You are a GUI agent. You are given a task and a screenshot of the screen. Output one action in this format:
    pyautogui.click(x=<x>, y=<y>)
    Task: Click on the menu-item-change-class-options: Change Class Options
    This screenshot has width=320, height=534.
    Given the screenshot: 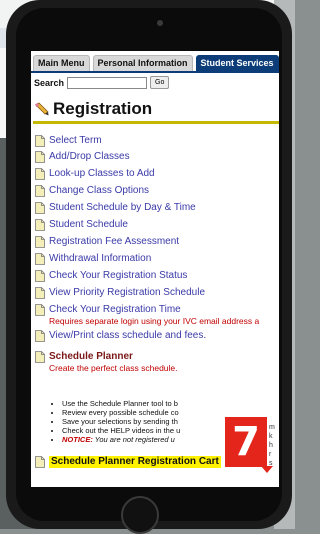 What is the action you would take?
    pyautogui.click(x=92, y=191)
    